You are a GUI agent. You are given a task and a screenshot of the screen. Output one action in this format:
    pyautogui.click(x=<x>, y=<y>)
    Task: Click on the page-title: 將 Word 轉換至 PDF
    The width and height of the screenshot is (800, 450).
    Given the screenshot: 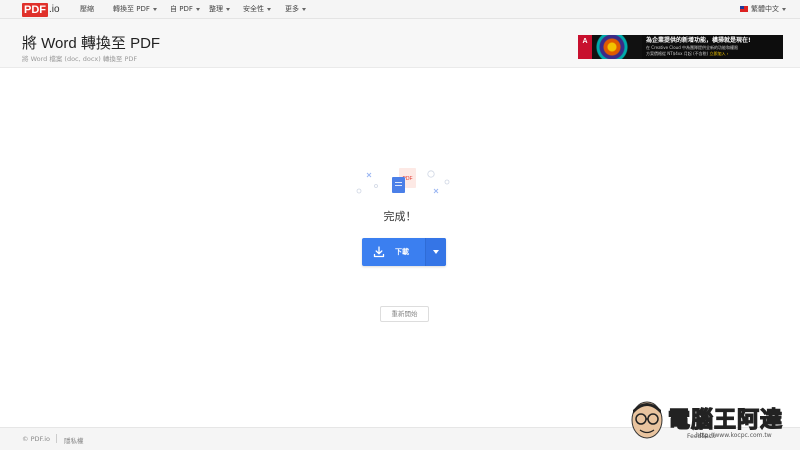 What is the action you would take?
    pyautogui.click(x=91, y=43)
    